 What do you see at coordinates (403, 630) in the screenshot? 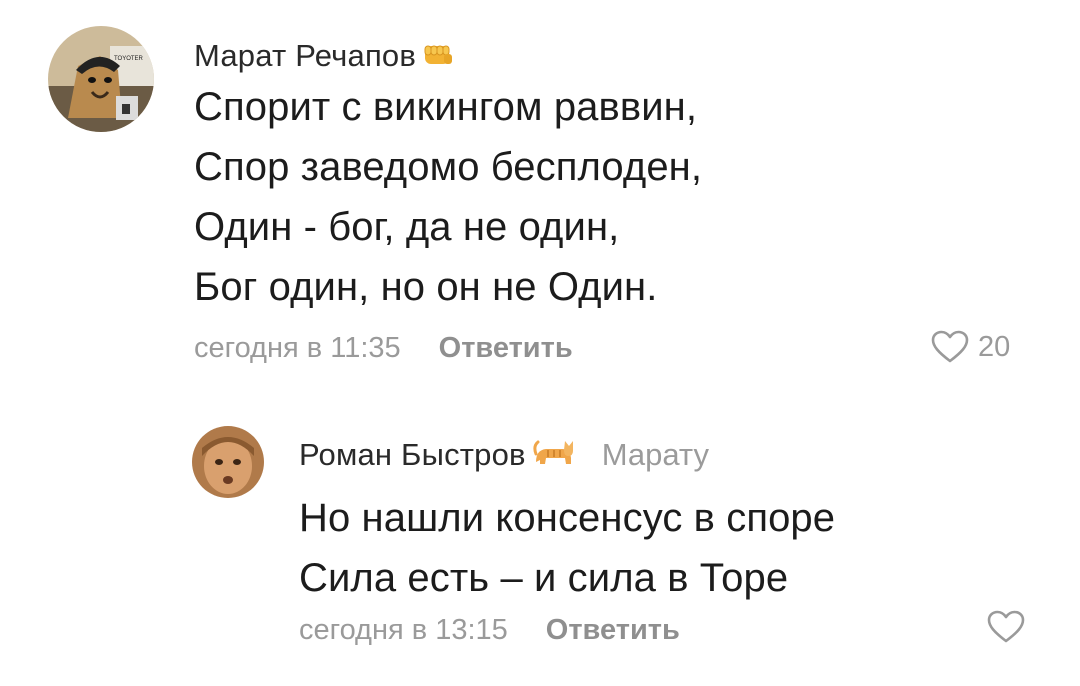
I see `comment-timestamp: сегодня в 13:15` at bounding box center [403, 630].